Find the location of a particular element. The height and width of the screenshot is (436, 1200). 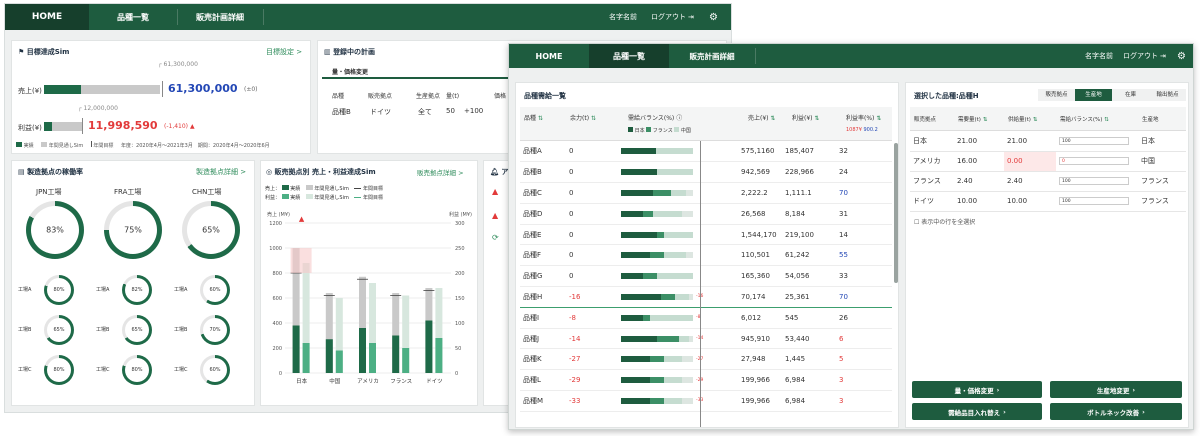

cell-product: 品種A is located at coordinates (543, 152).